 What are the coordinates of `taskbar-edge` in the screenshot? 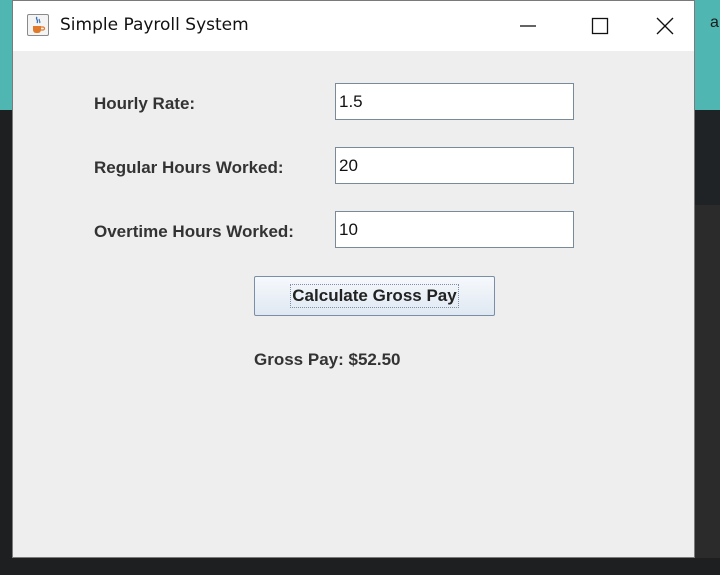 It's located at (360, 566).